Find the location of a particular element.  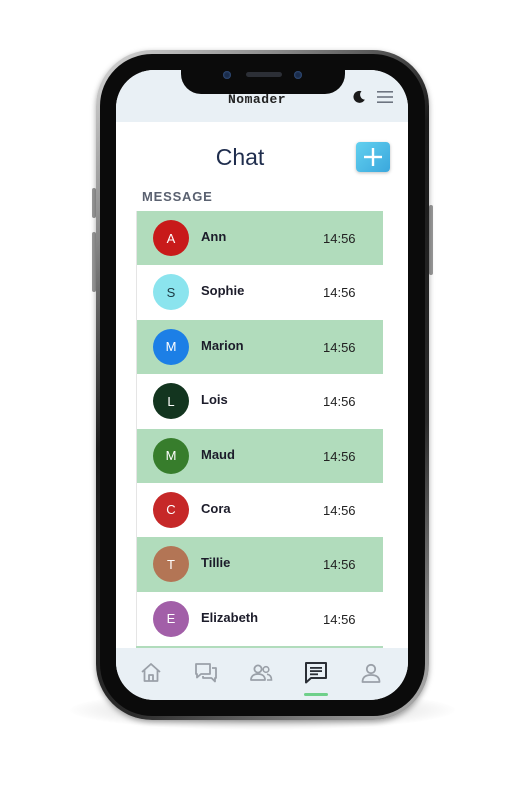

nav-chats is located at coordinates (207, 673).